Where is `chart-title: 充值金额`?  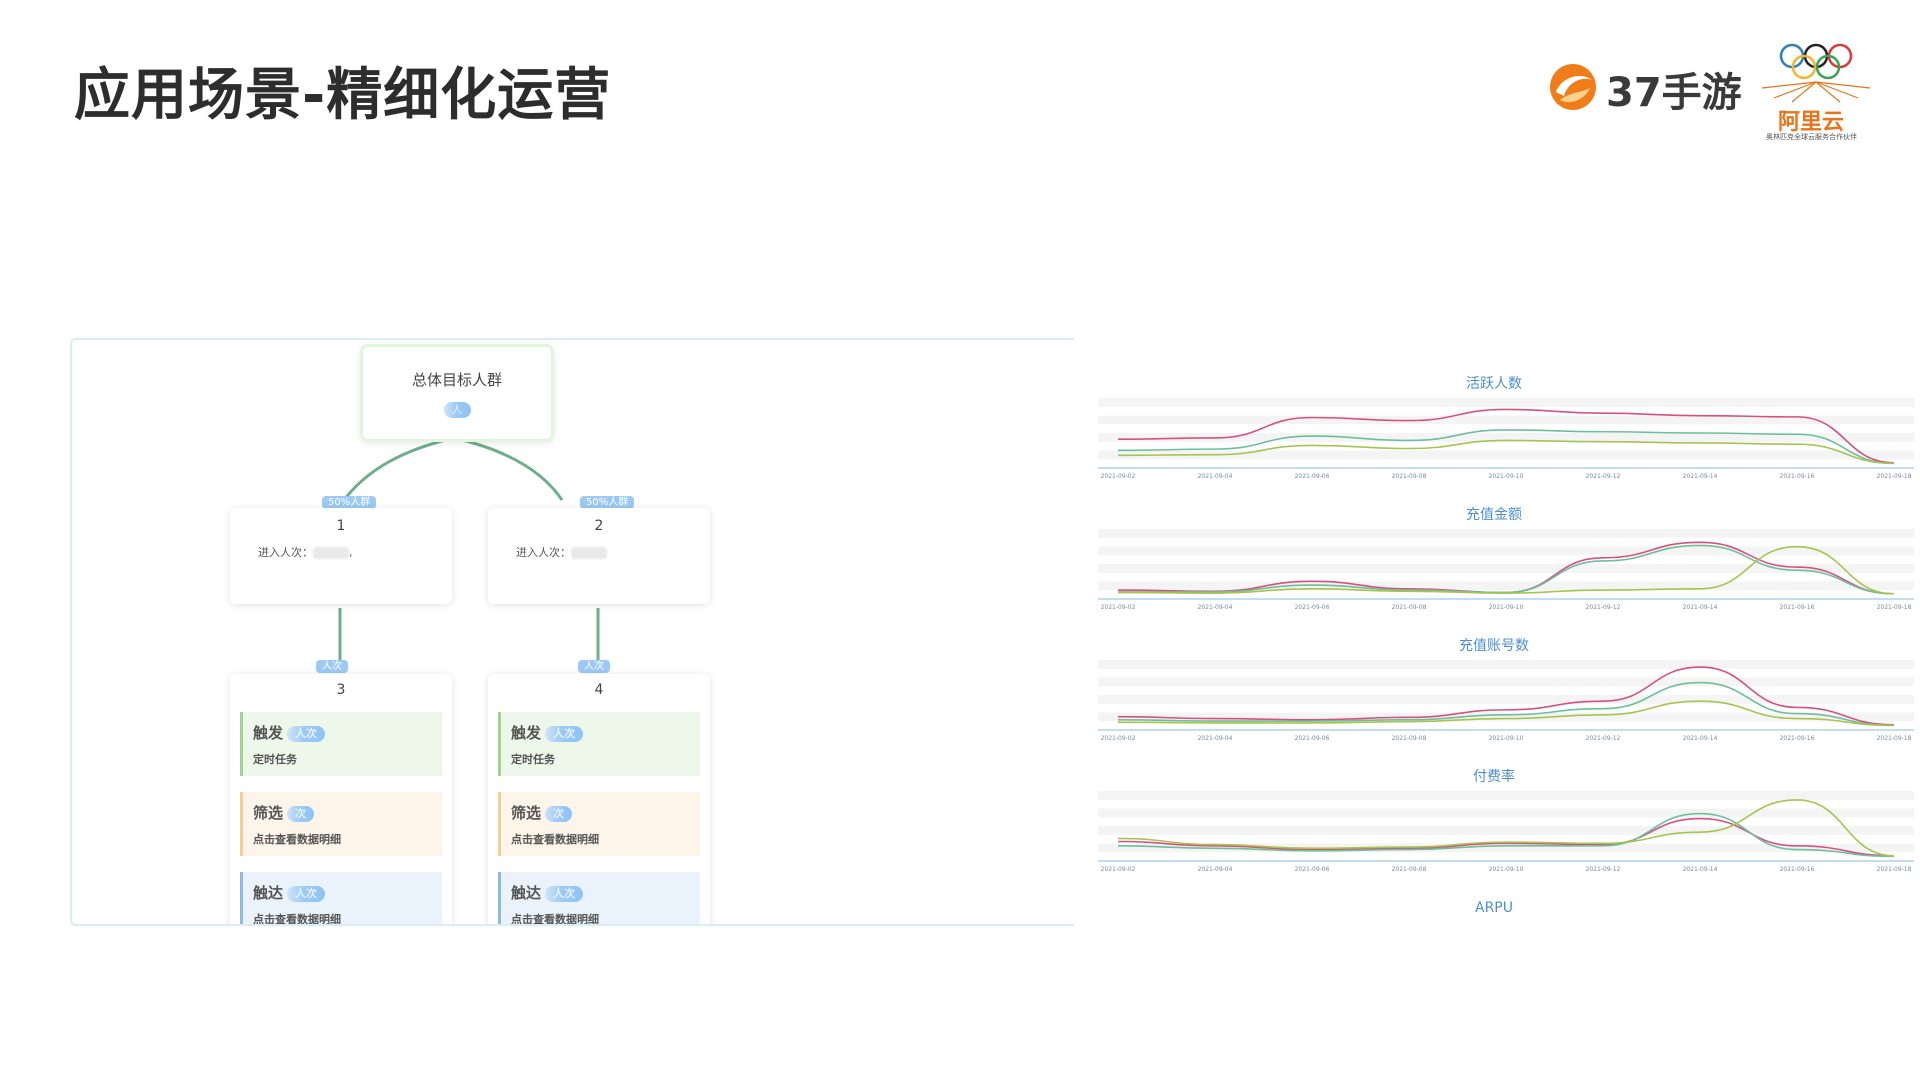 chart-title: 充值金额 is located at coordinates (1494, 515).